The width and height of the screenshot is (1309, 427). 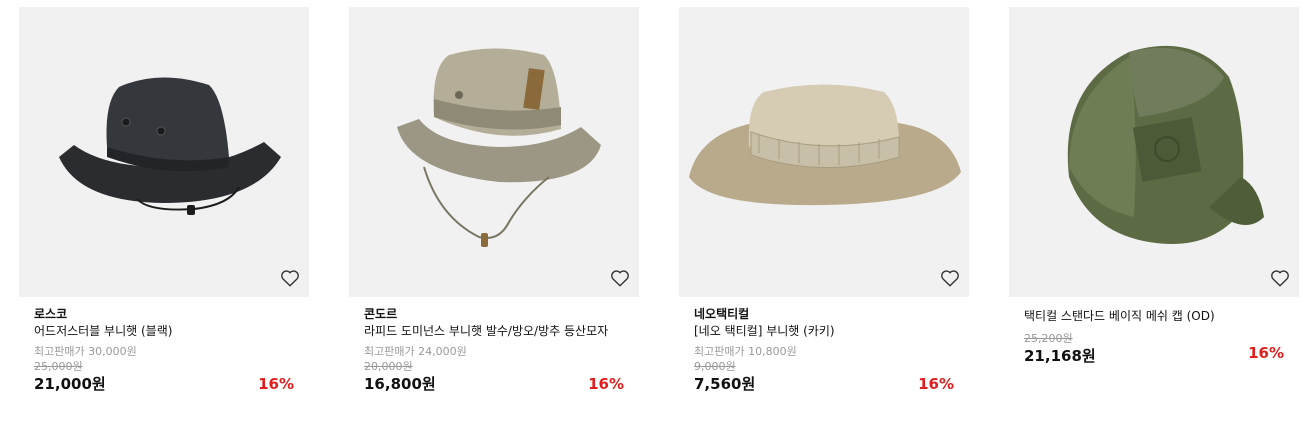 I want to click on sale-price: 7,560원, so click(x=725, y=384).